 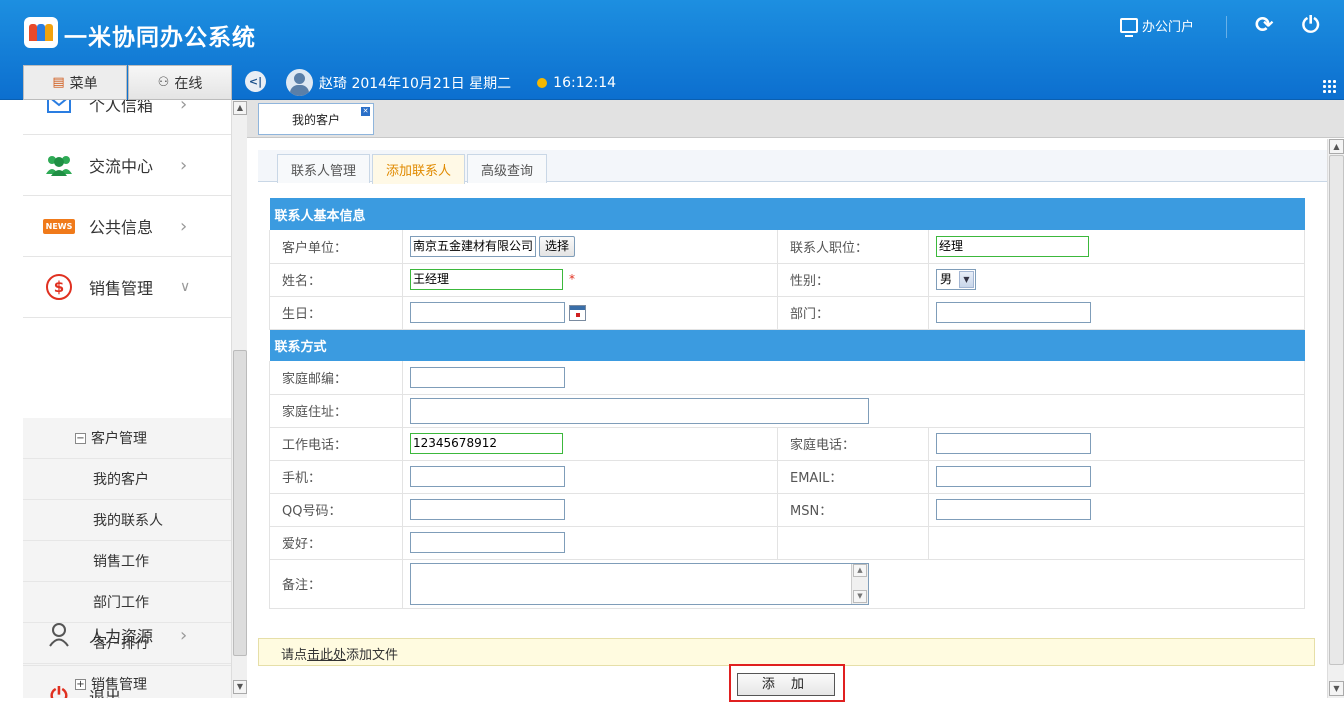 What do you see at coordinates (787, 313) in the screenshot?
I see `form-row: 生日： 部门：` at bounding box center [787, 313].